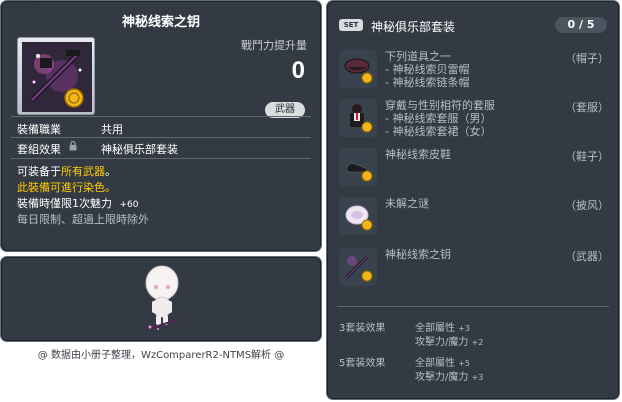 This screenshot has height=402, width=622. I want to click on shoe-icon, so click(359, 172).